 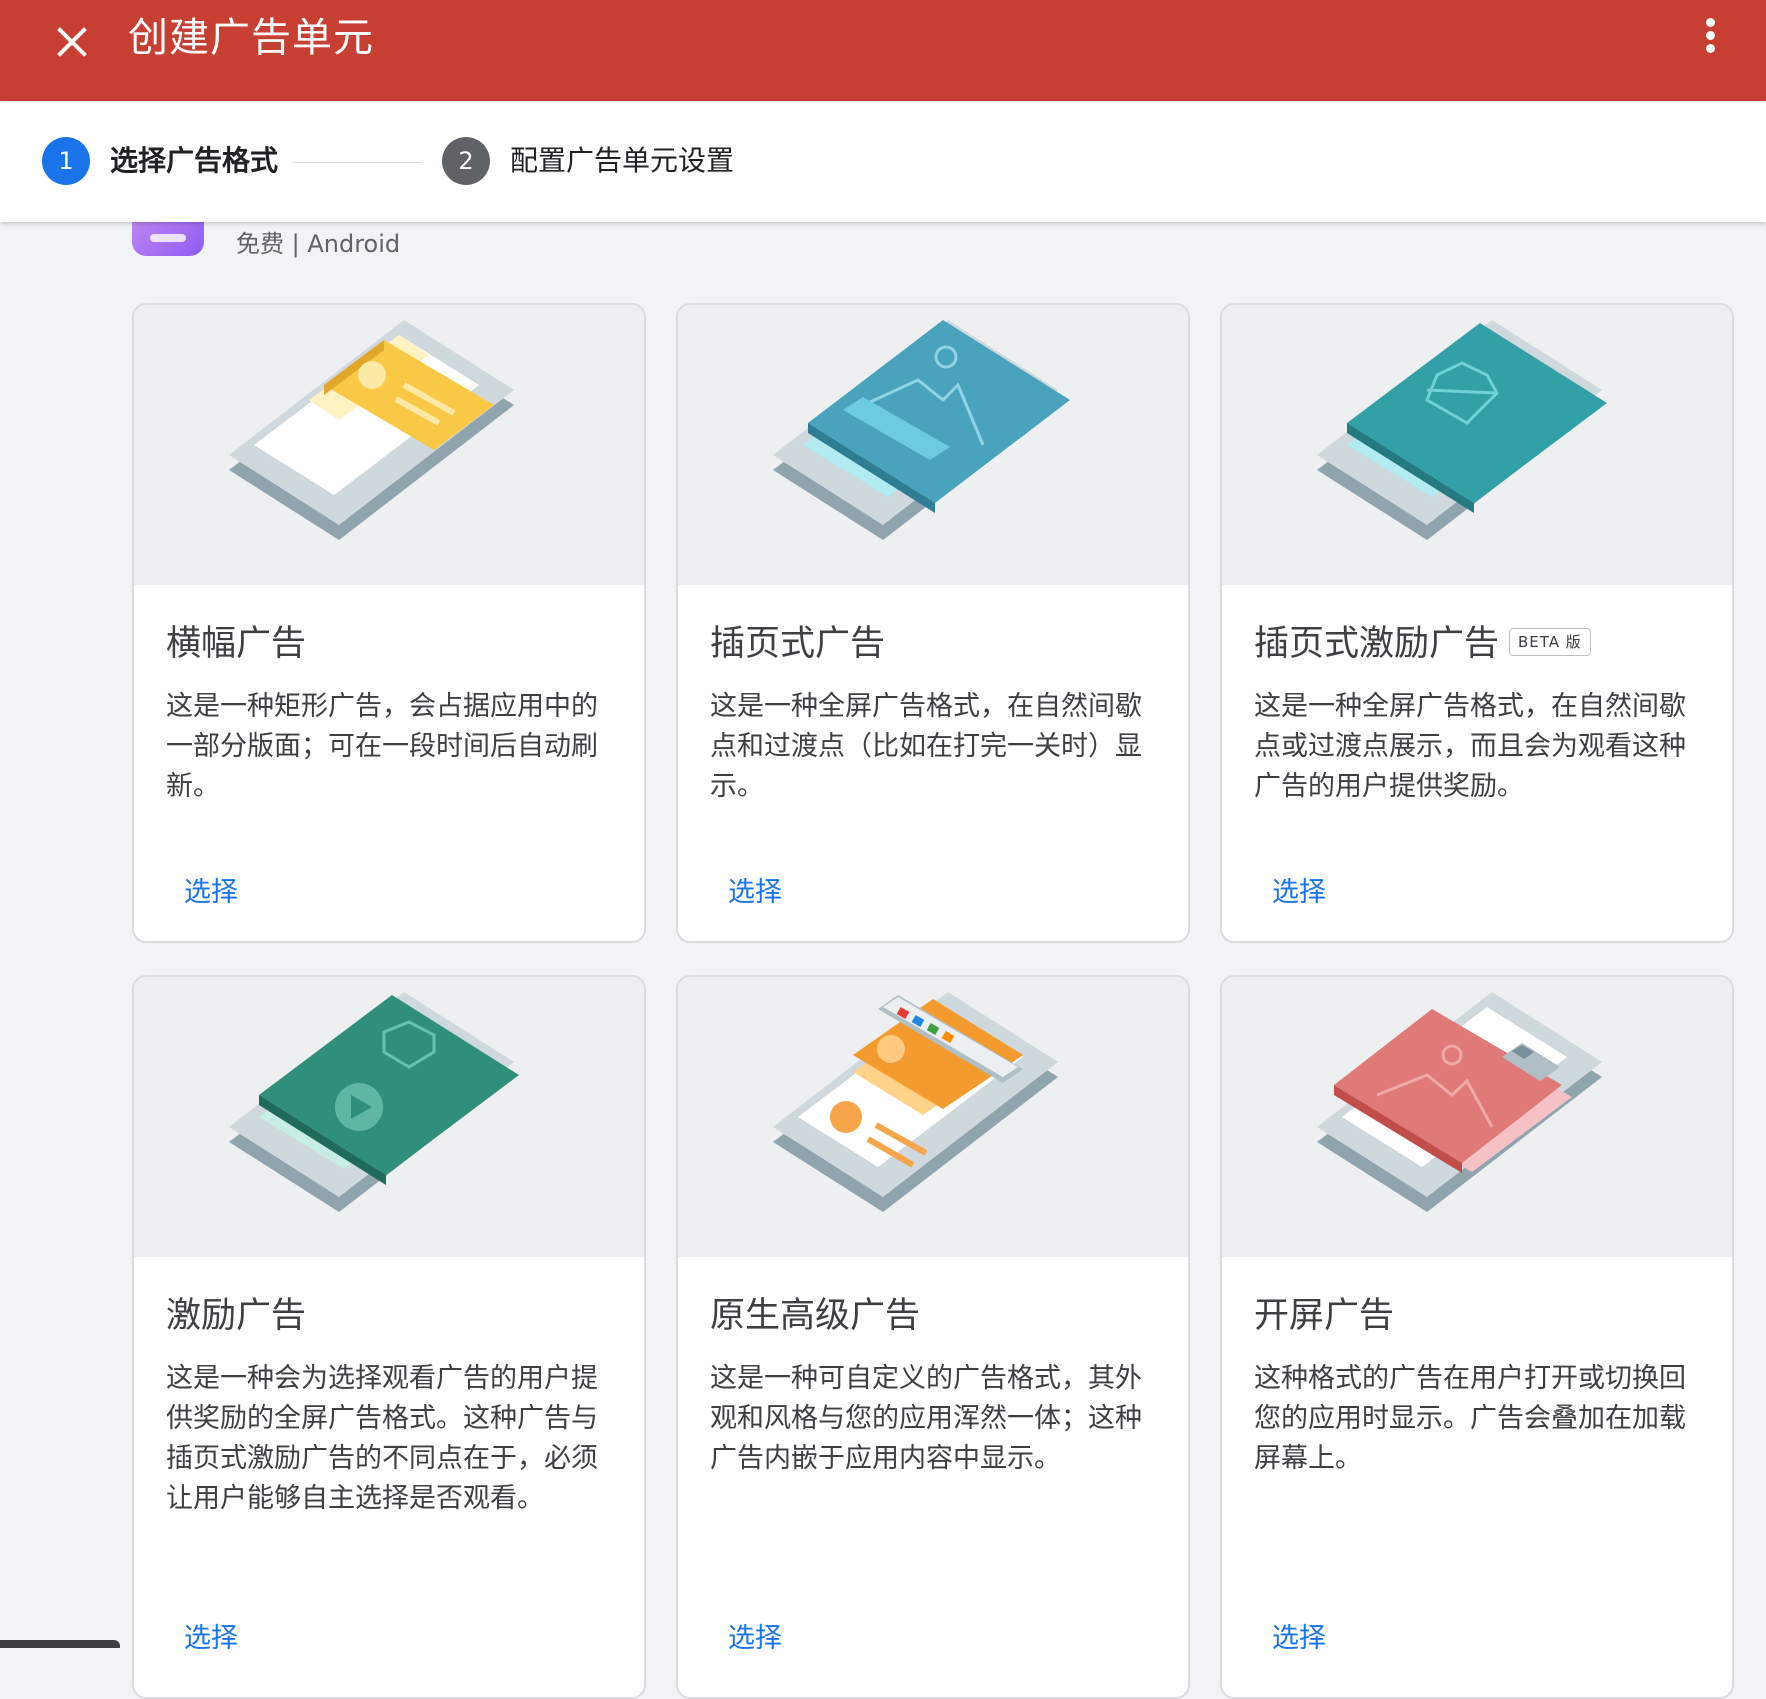 I want to click on card-description: 这种格式的广告在用户打开或切换回您的应用时显示。广告会叠加在加载屏幕上。, so click(x=1470, y=1418).